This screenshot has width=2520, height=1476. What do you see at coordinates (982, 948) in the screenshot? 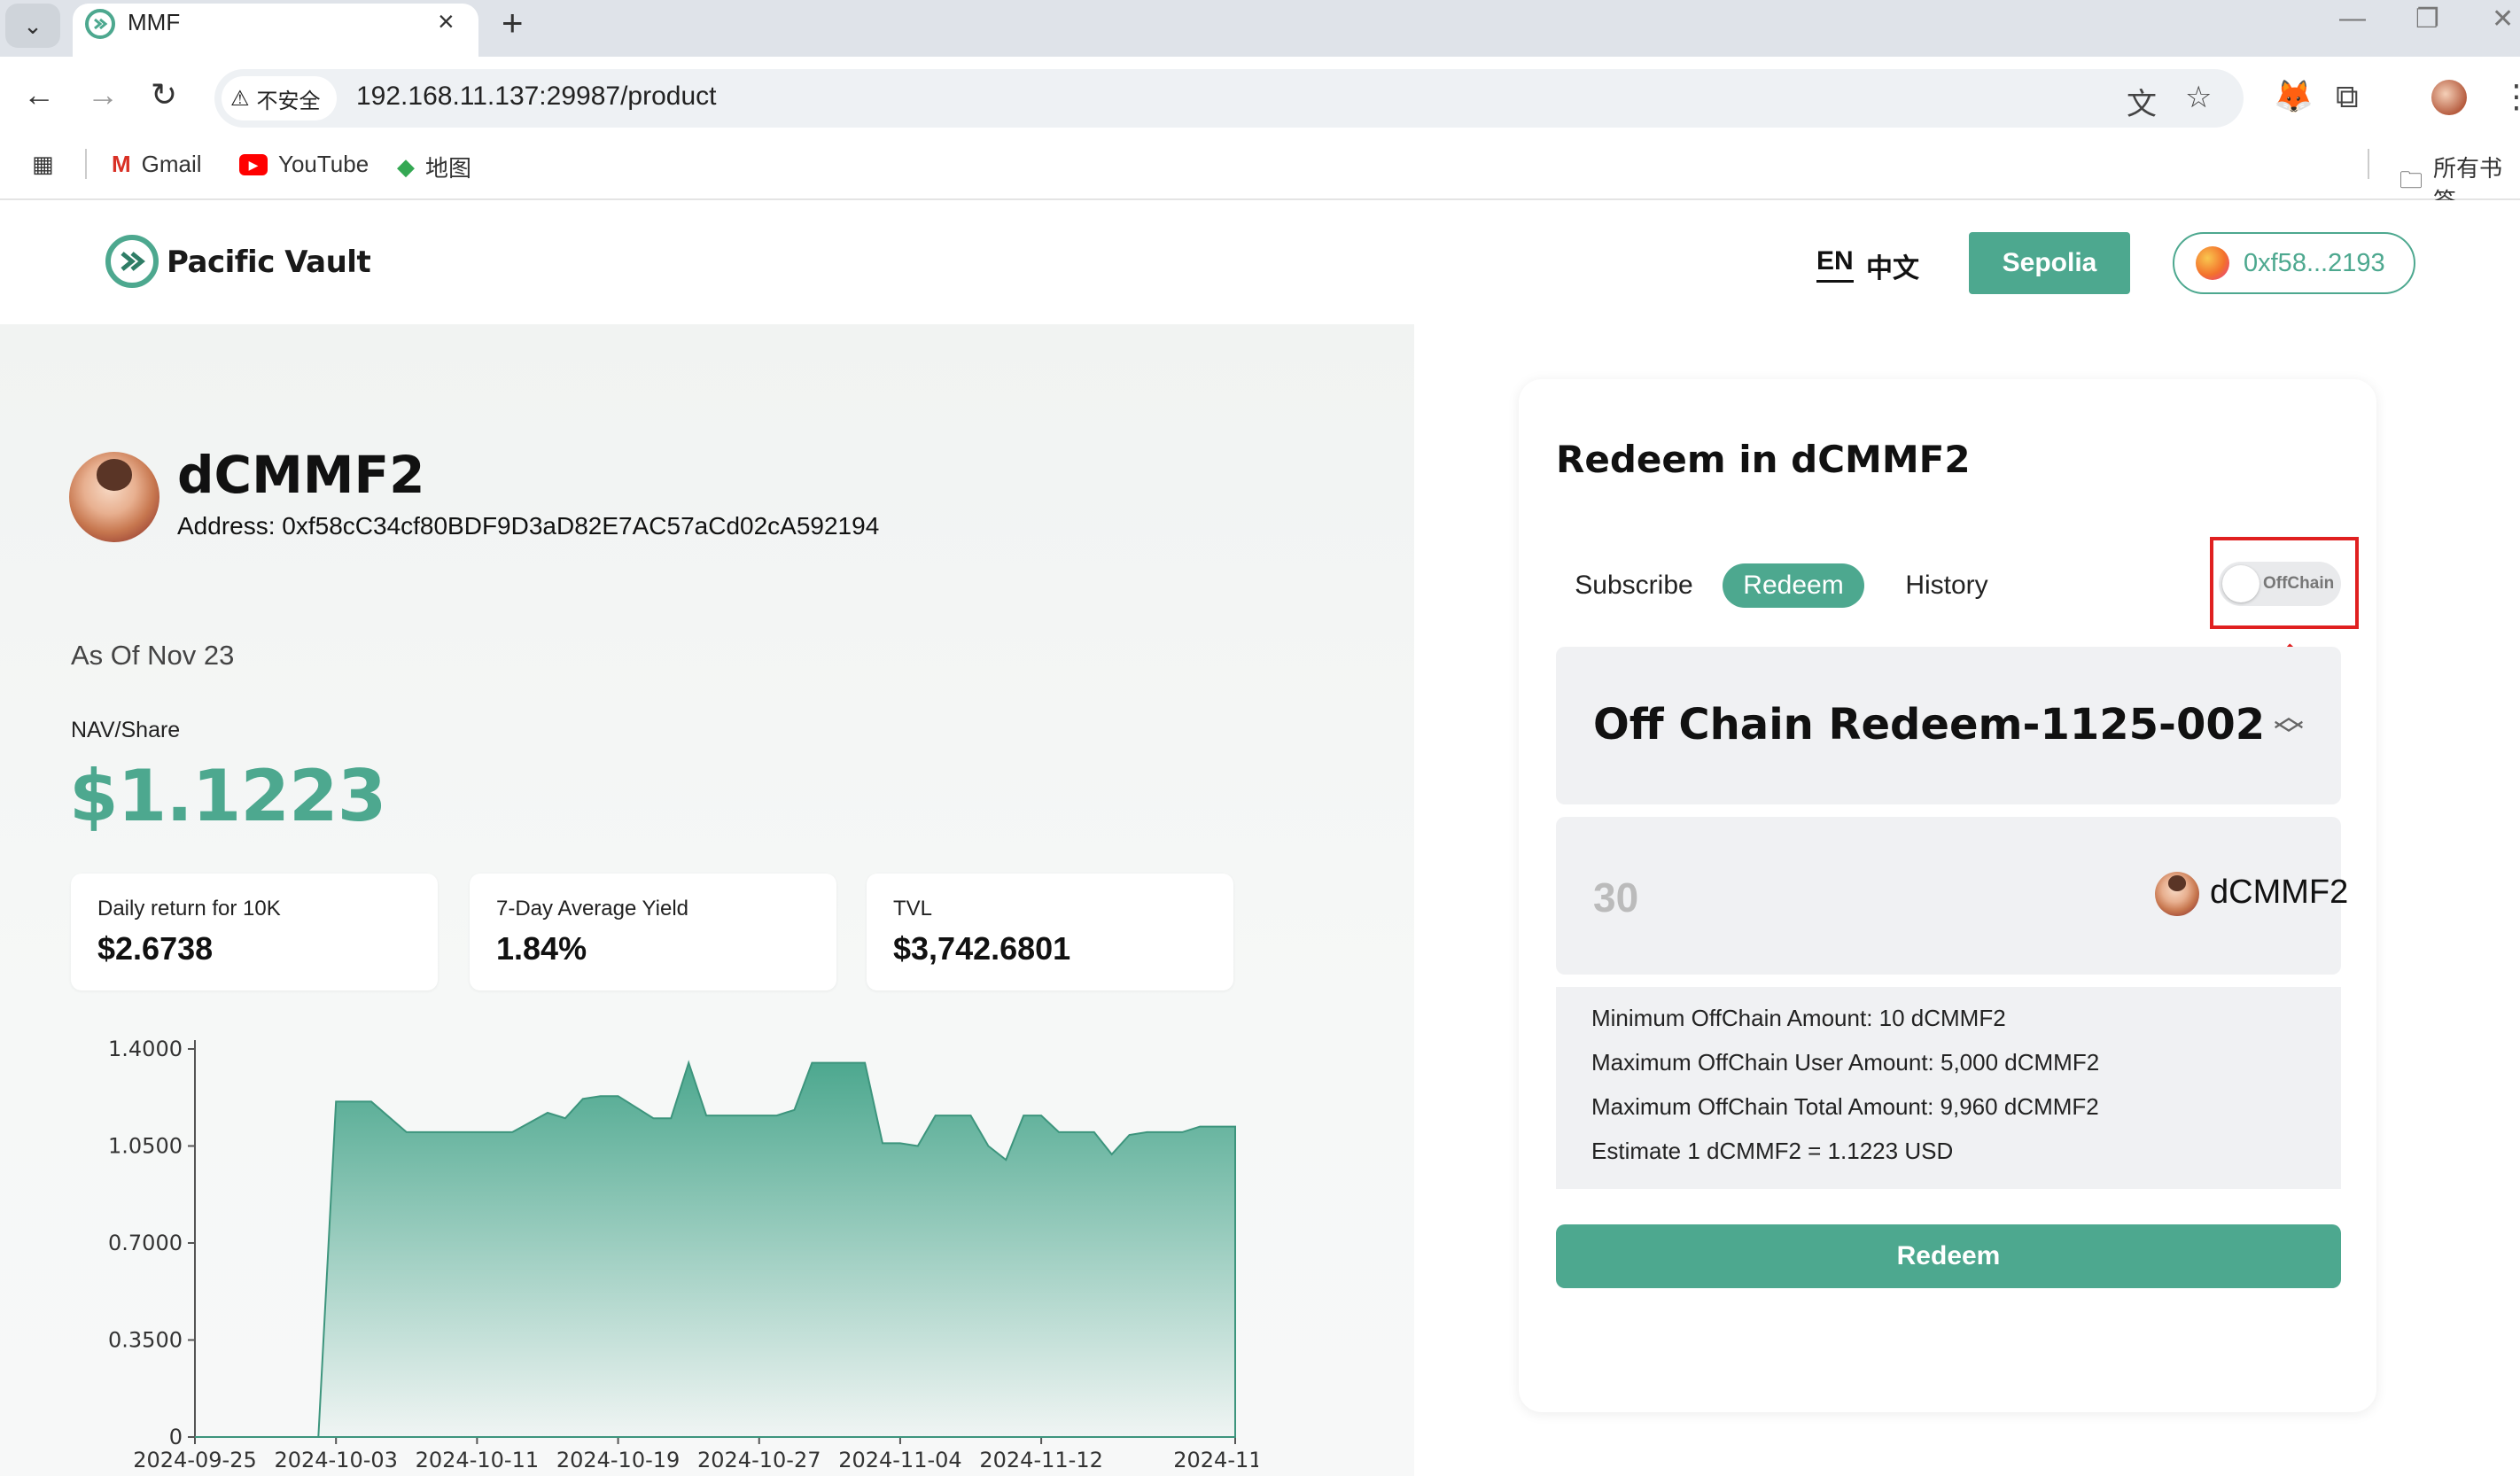
I see `stat-value: $3,742.6801` at bounding box center [982, 948].